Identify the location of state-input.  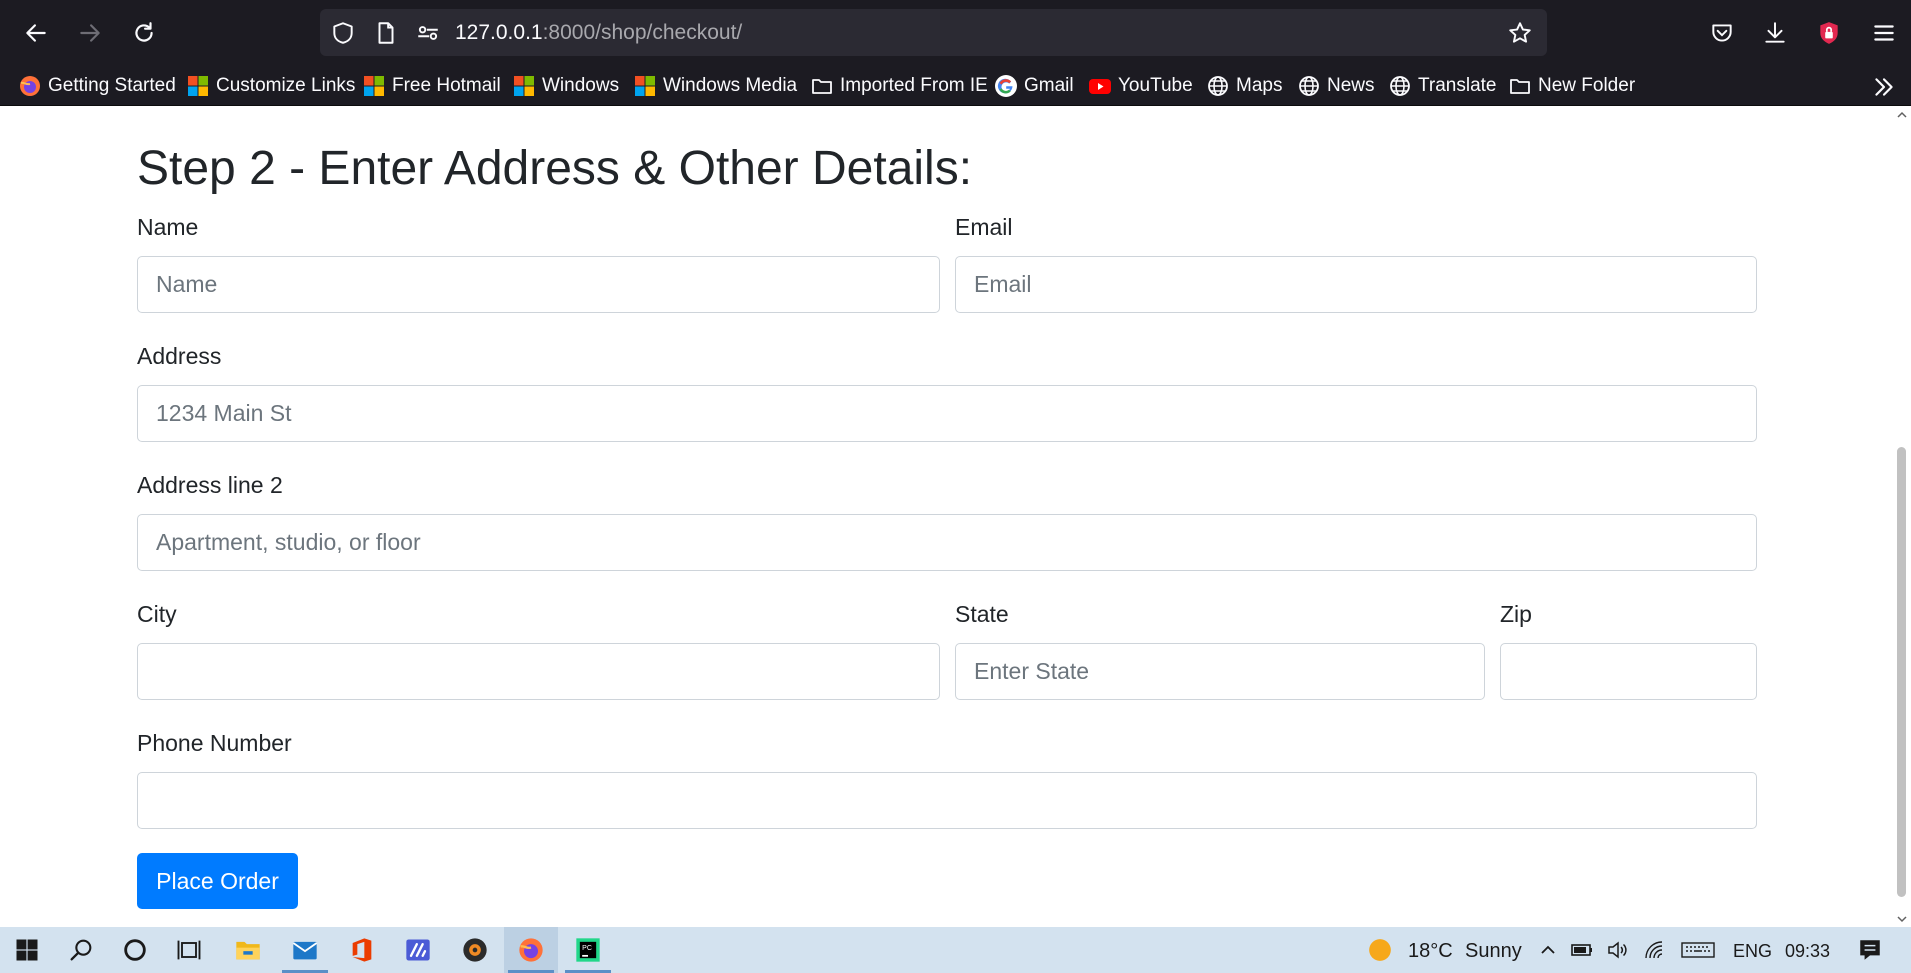
(1220, 671).